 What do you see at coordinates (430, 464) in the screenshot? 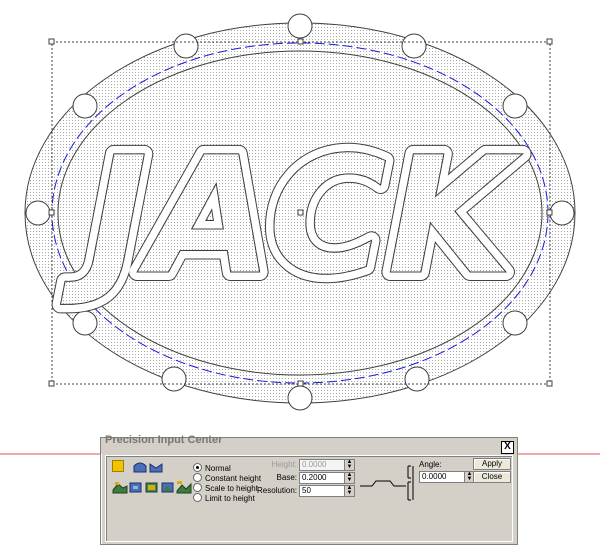
I see `angle-label: Angle:` at bounding box center [430, 464].